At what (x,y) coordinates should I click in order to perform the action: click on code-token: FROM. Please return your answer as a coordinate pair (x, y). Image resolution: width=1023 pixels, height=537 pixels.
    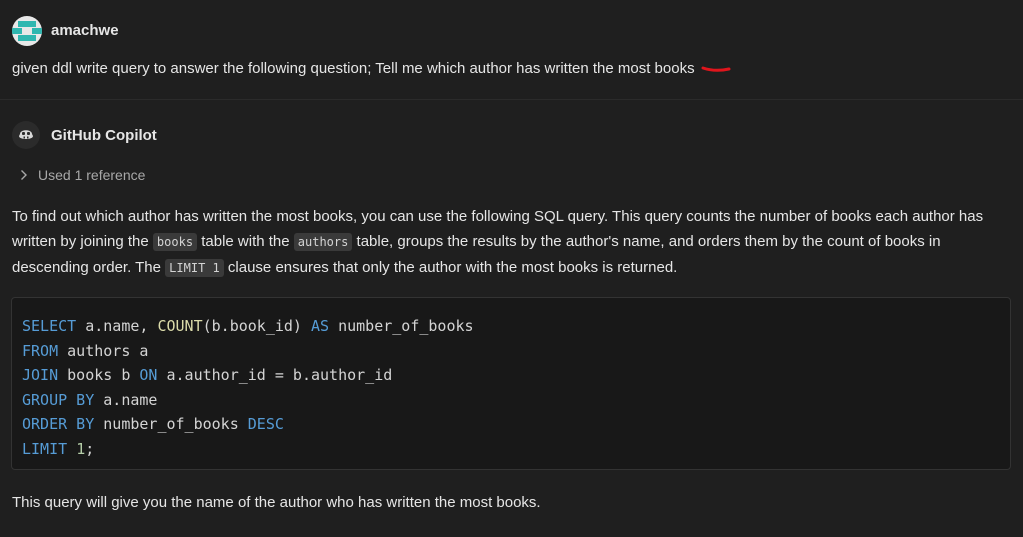
    Looking at the image, I should click on (40, 350).